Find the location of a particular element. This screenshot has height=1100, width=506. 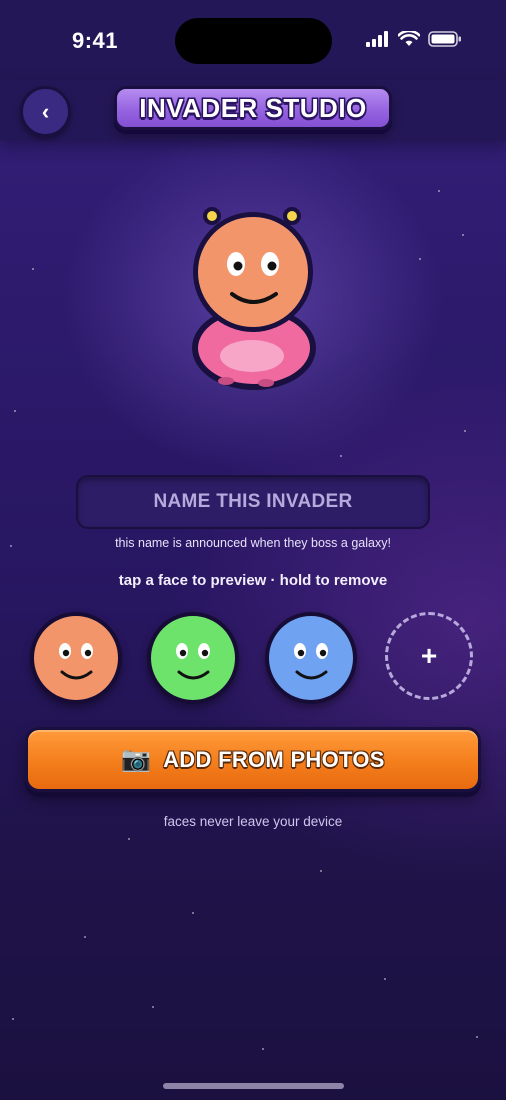

header-bar: ‹ INVADER STUDIO is located at coordinates (253, 110).